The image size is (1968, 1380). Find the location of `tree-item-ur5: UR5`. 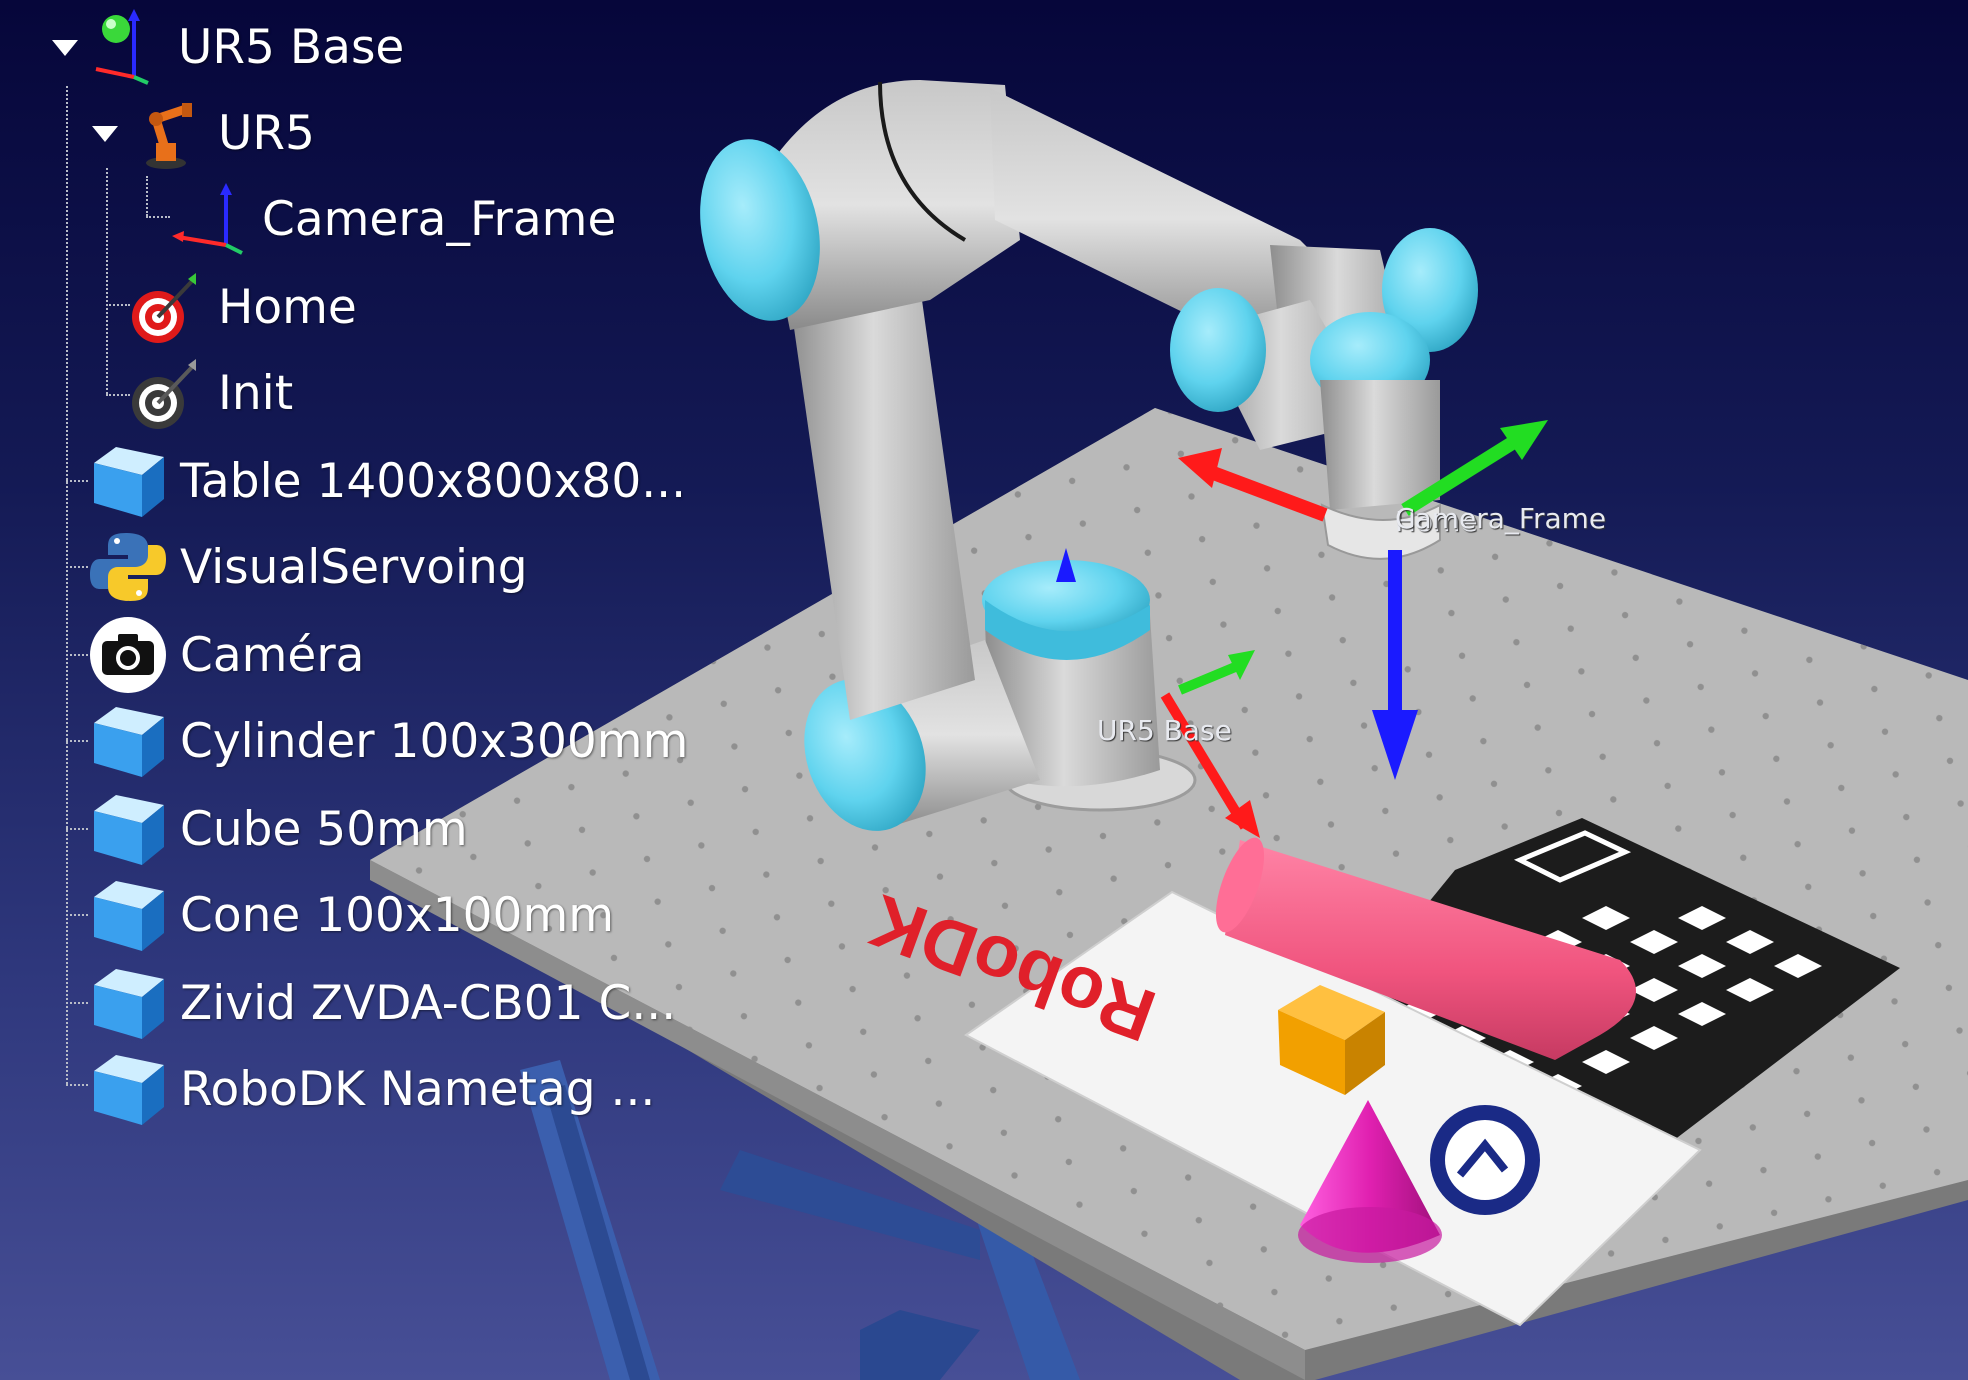

tree-item-ur5: UR5 is located at coordinates (201, 133).